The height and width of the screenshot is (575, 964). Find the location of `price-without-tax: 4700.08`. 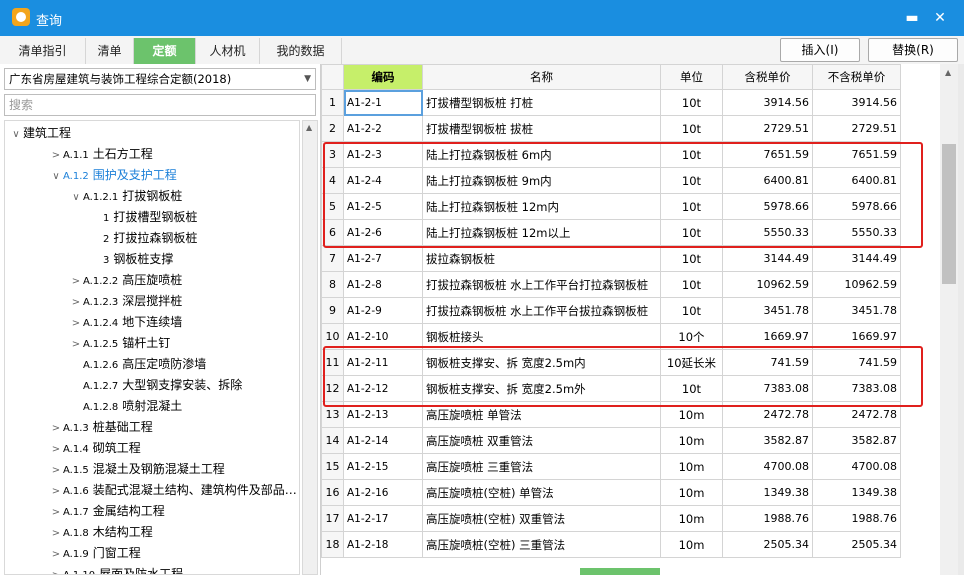

price-without-tax: 4700.08 is located at coordinates (856, 466).